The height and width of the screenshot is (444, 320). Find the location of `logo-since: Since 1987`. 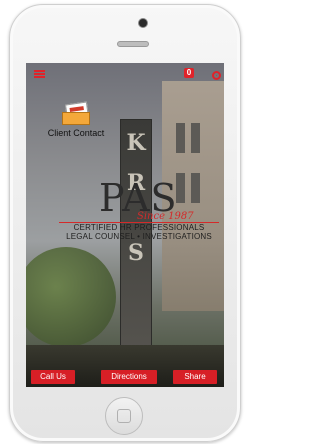

logo-since: Since 1987 is located at coordinates (165, 216).